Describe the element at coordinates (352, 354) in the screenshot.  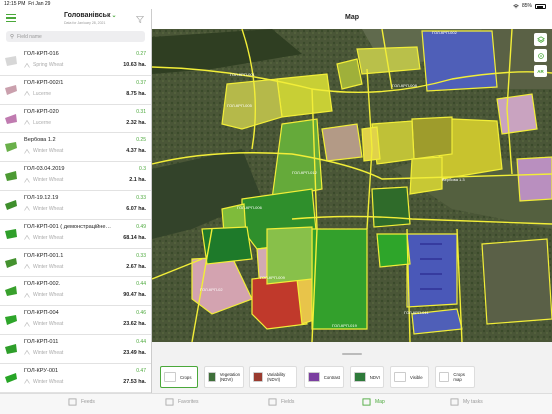
I see `drag-handle` at that location.